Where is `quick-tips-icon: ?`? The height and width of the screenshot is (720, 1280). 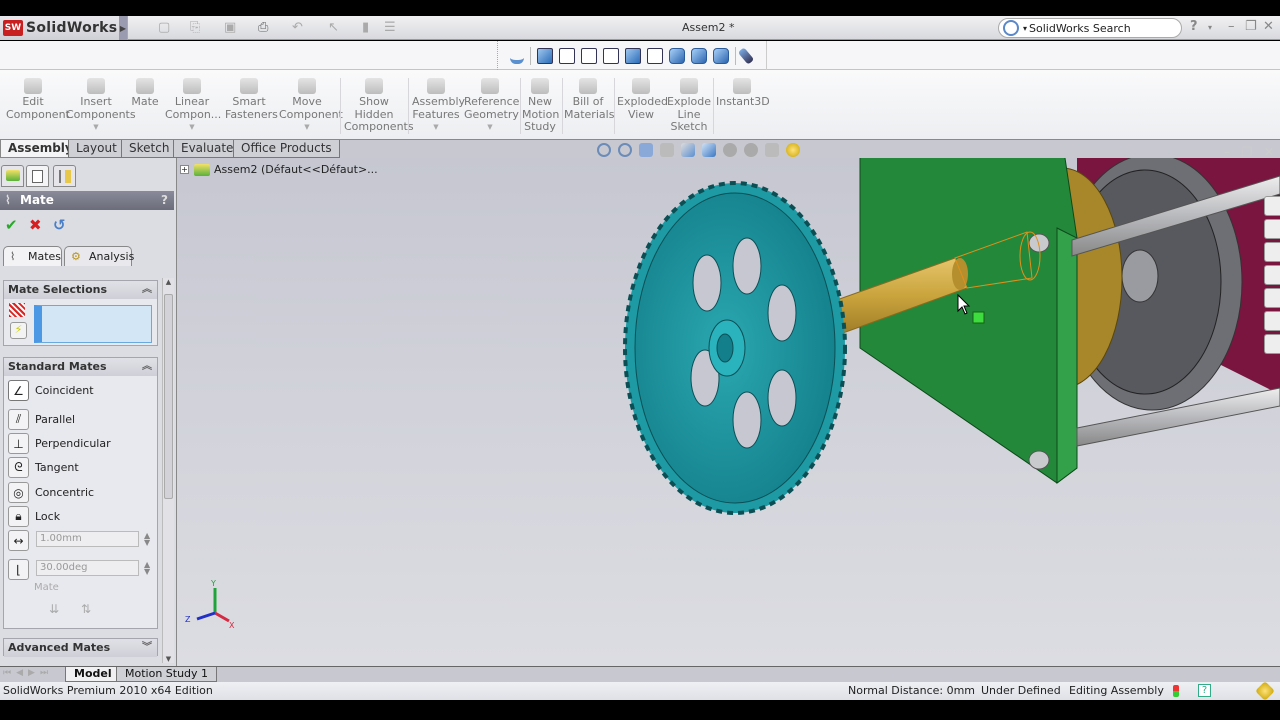 quick-tips-icon: ? is located at coordinates (1204, 690).